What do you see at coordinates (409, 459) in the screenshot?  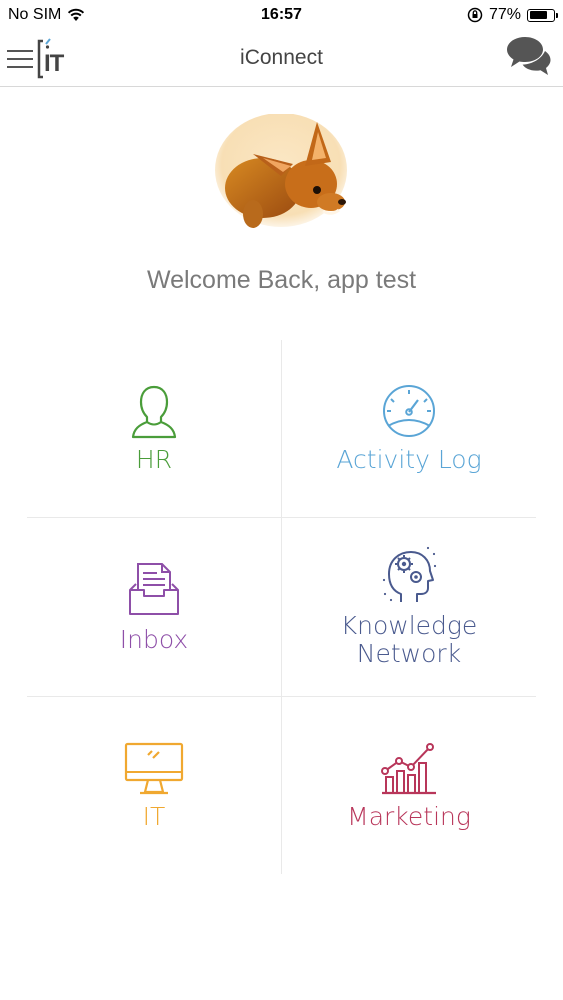 I see `tile-label: Activity Log` at bounding box center [409, 459].